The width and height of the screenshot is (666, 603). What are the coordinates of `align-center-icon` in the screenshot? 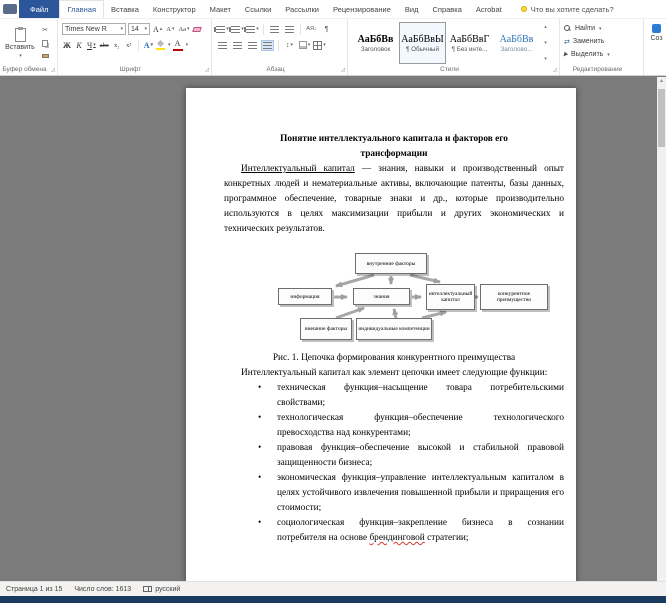 It's located at (237, 45).